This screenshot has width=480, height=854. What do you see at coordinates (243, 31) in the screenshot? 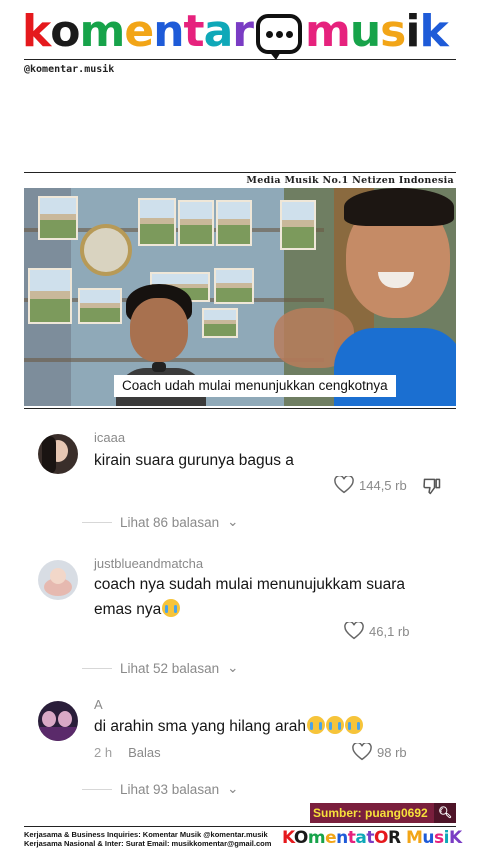
I see `logo-letter: r` at bounding box center [243, 31].